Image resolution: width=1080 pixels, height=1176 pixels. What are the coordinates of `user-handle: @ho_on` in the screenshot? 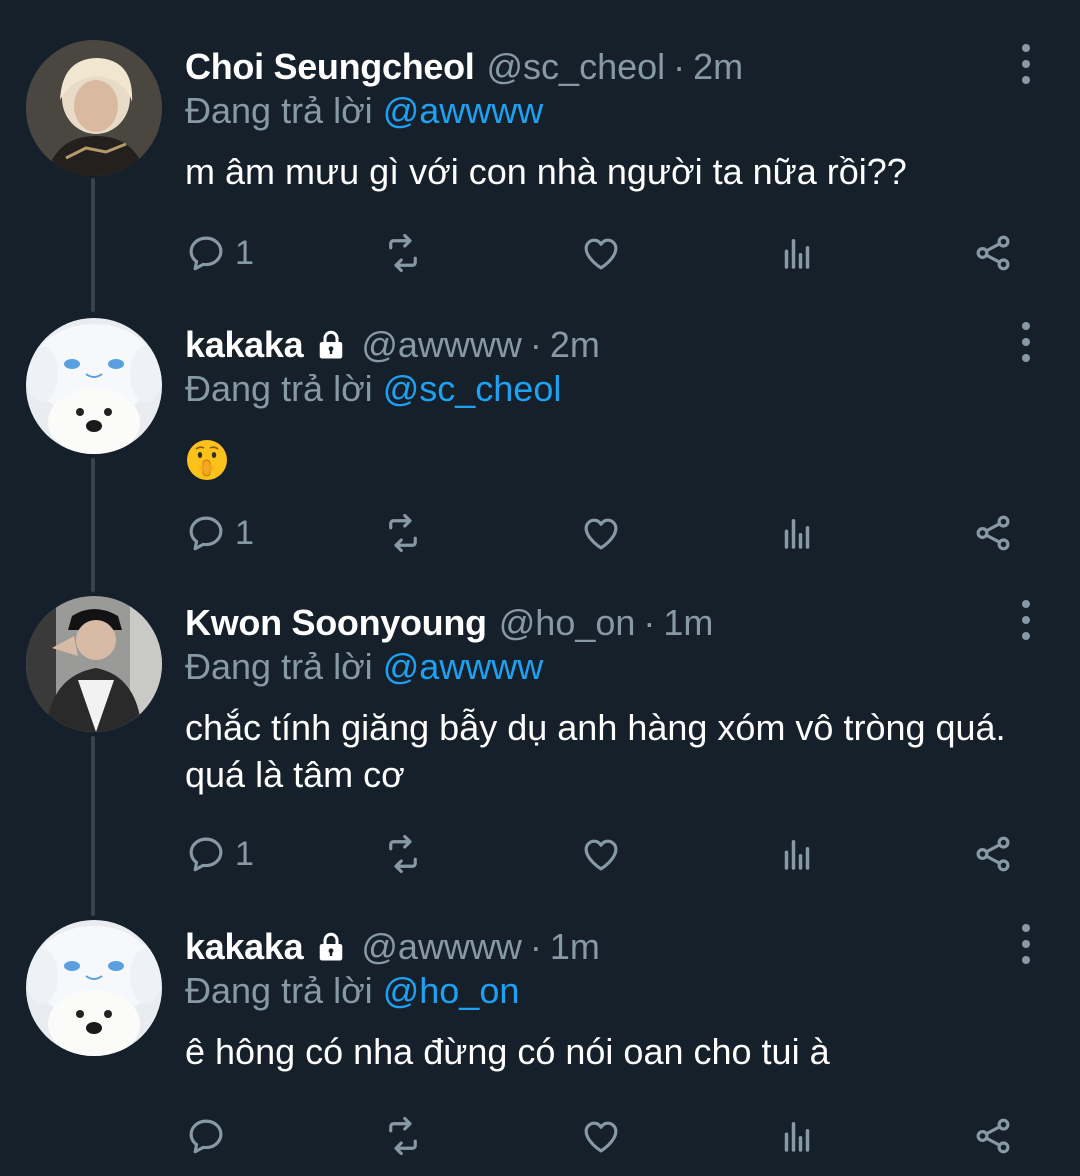 It's located at (567, 623).